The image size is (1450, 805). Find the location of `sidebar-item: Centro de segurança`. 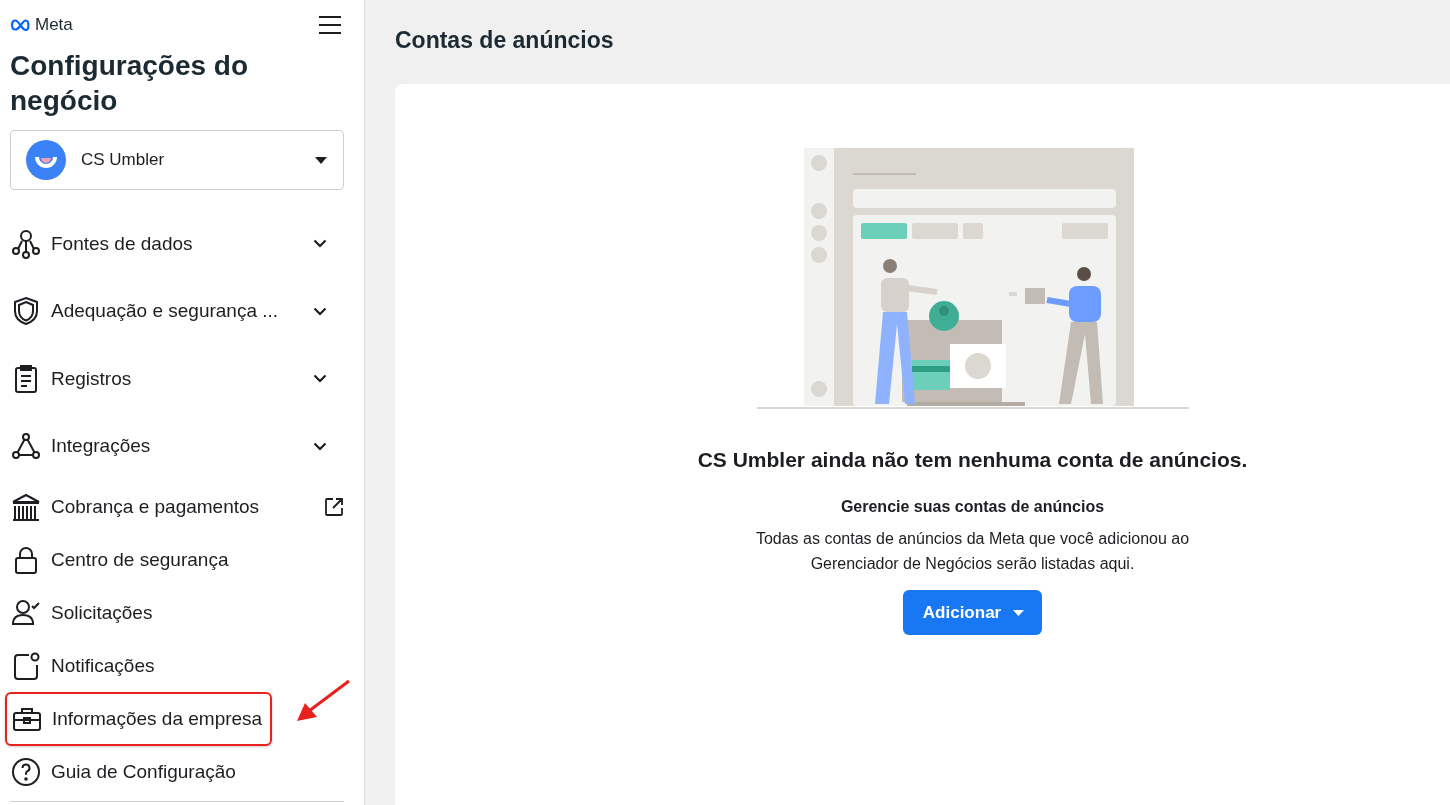

sidebar-item: Centro de segurança is located at coordinates (121, 559).